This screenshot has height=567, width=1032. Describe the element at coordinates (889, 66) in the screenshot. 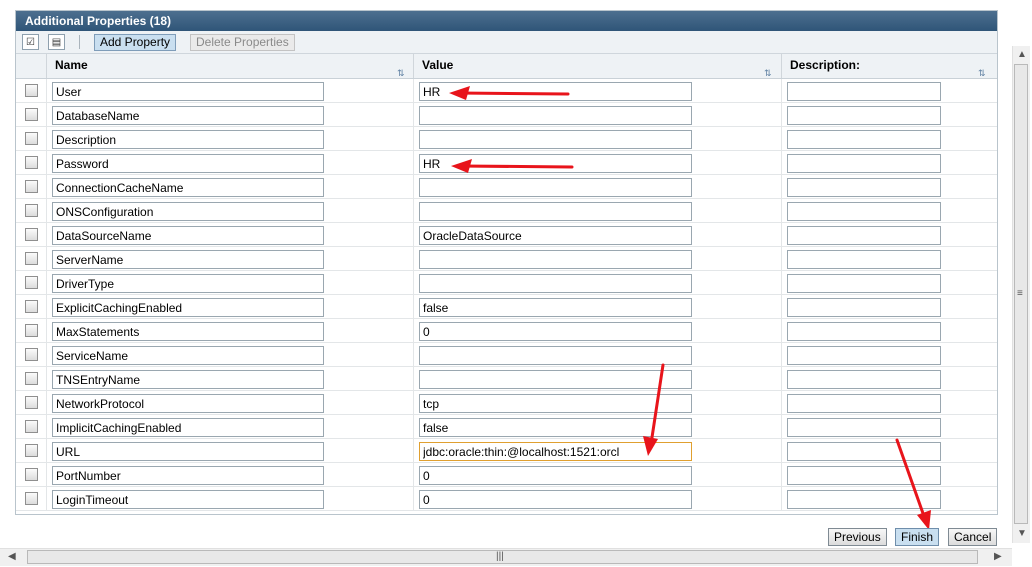

I see `header-description: Description: ⇅` at that location.